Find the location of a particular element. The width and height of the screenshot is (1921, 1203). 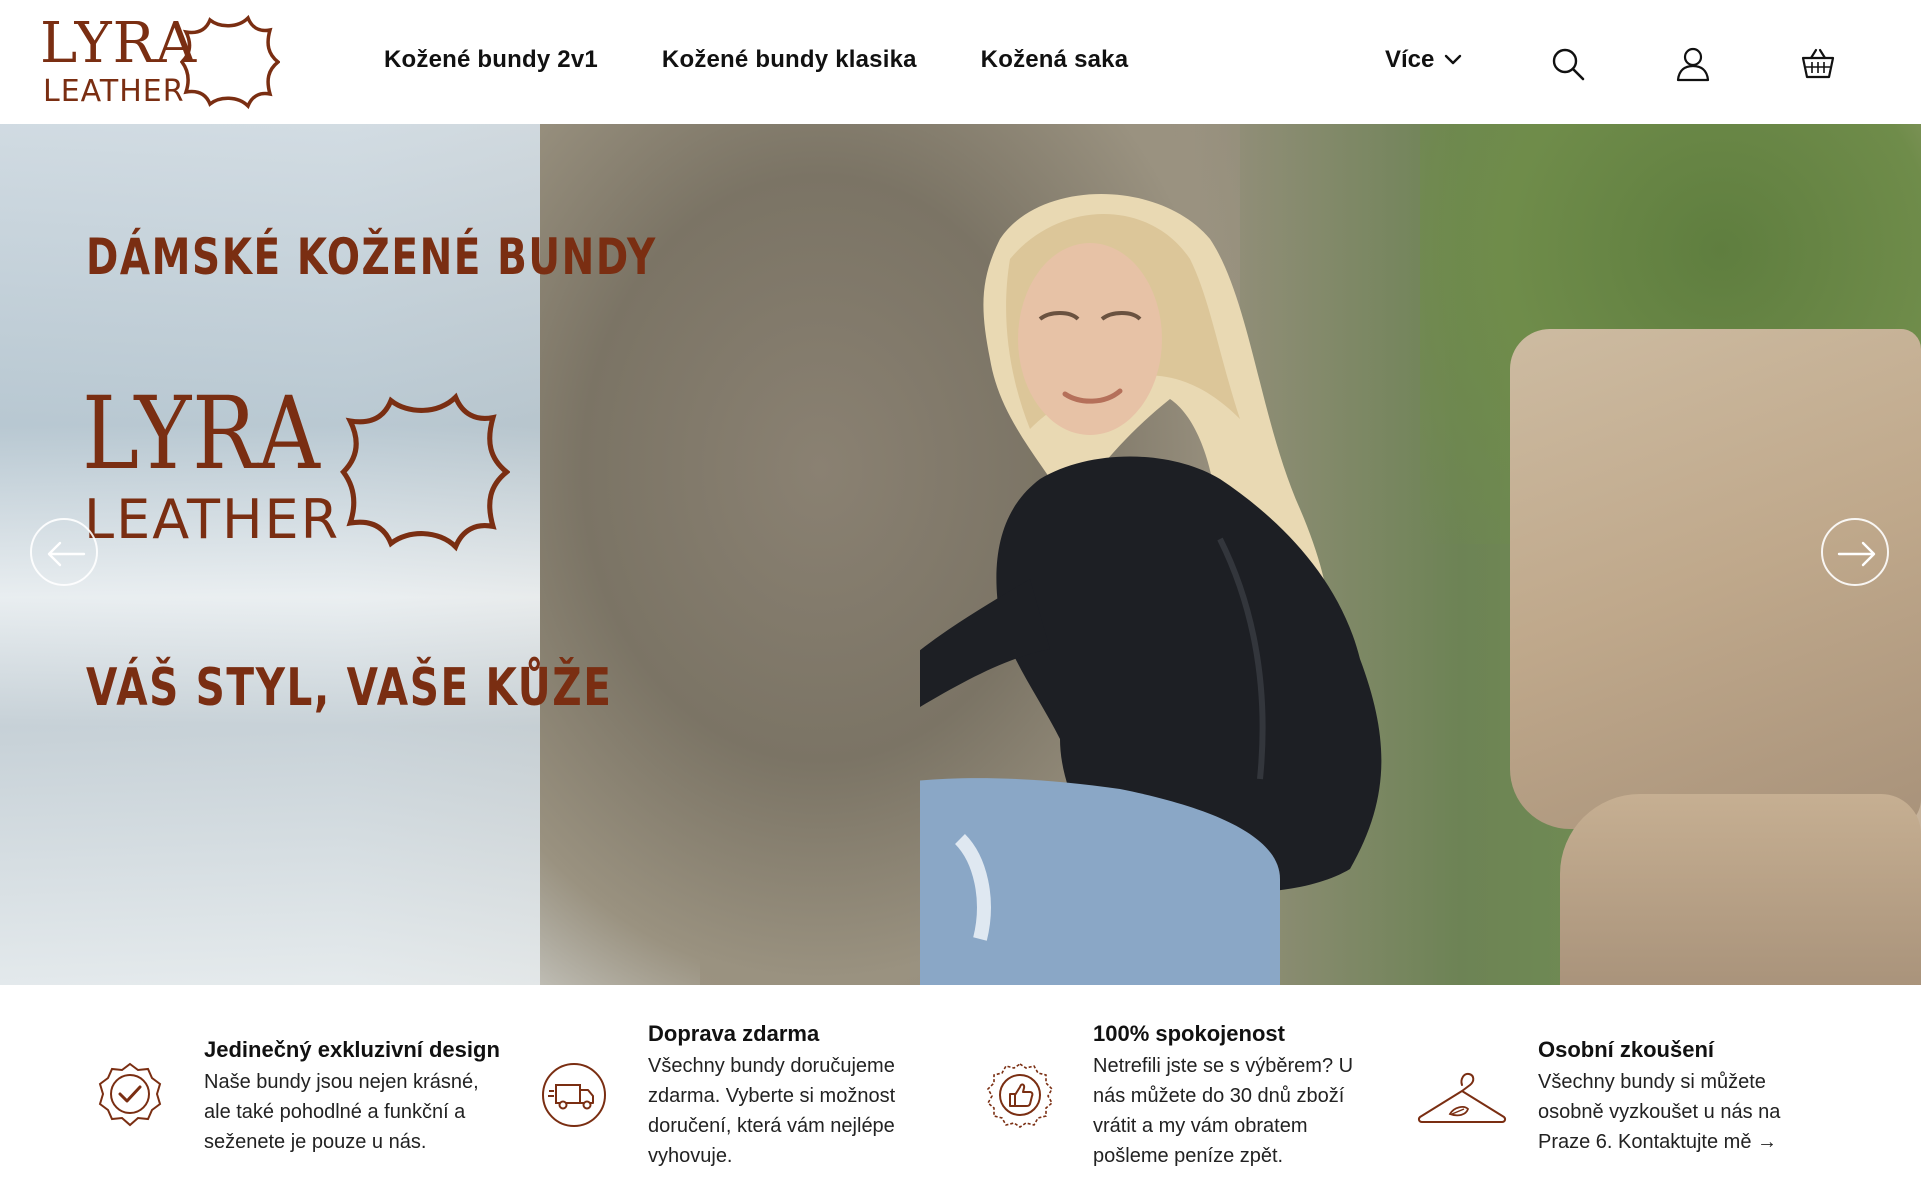

feature-line: zdarma. Vyberte si možnost is located at coordinates (772, 1096).